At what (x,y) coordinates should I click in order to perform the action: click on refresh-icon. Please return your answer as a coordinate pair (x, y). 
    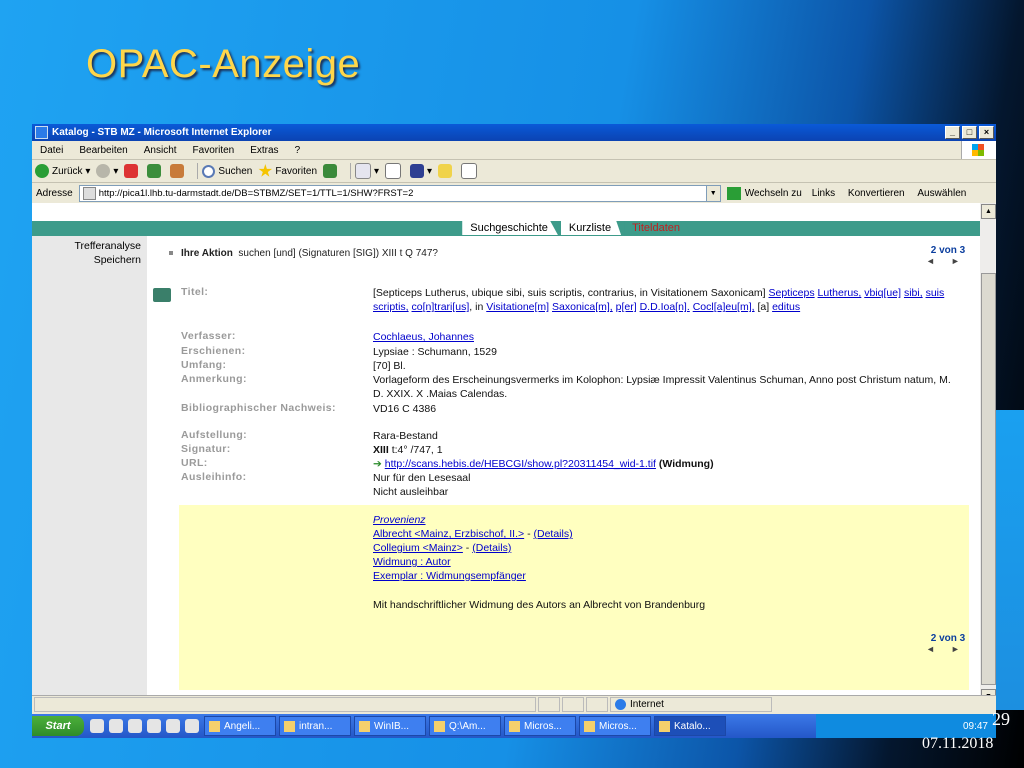
    Looking at the image, I should click on (154, 171).